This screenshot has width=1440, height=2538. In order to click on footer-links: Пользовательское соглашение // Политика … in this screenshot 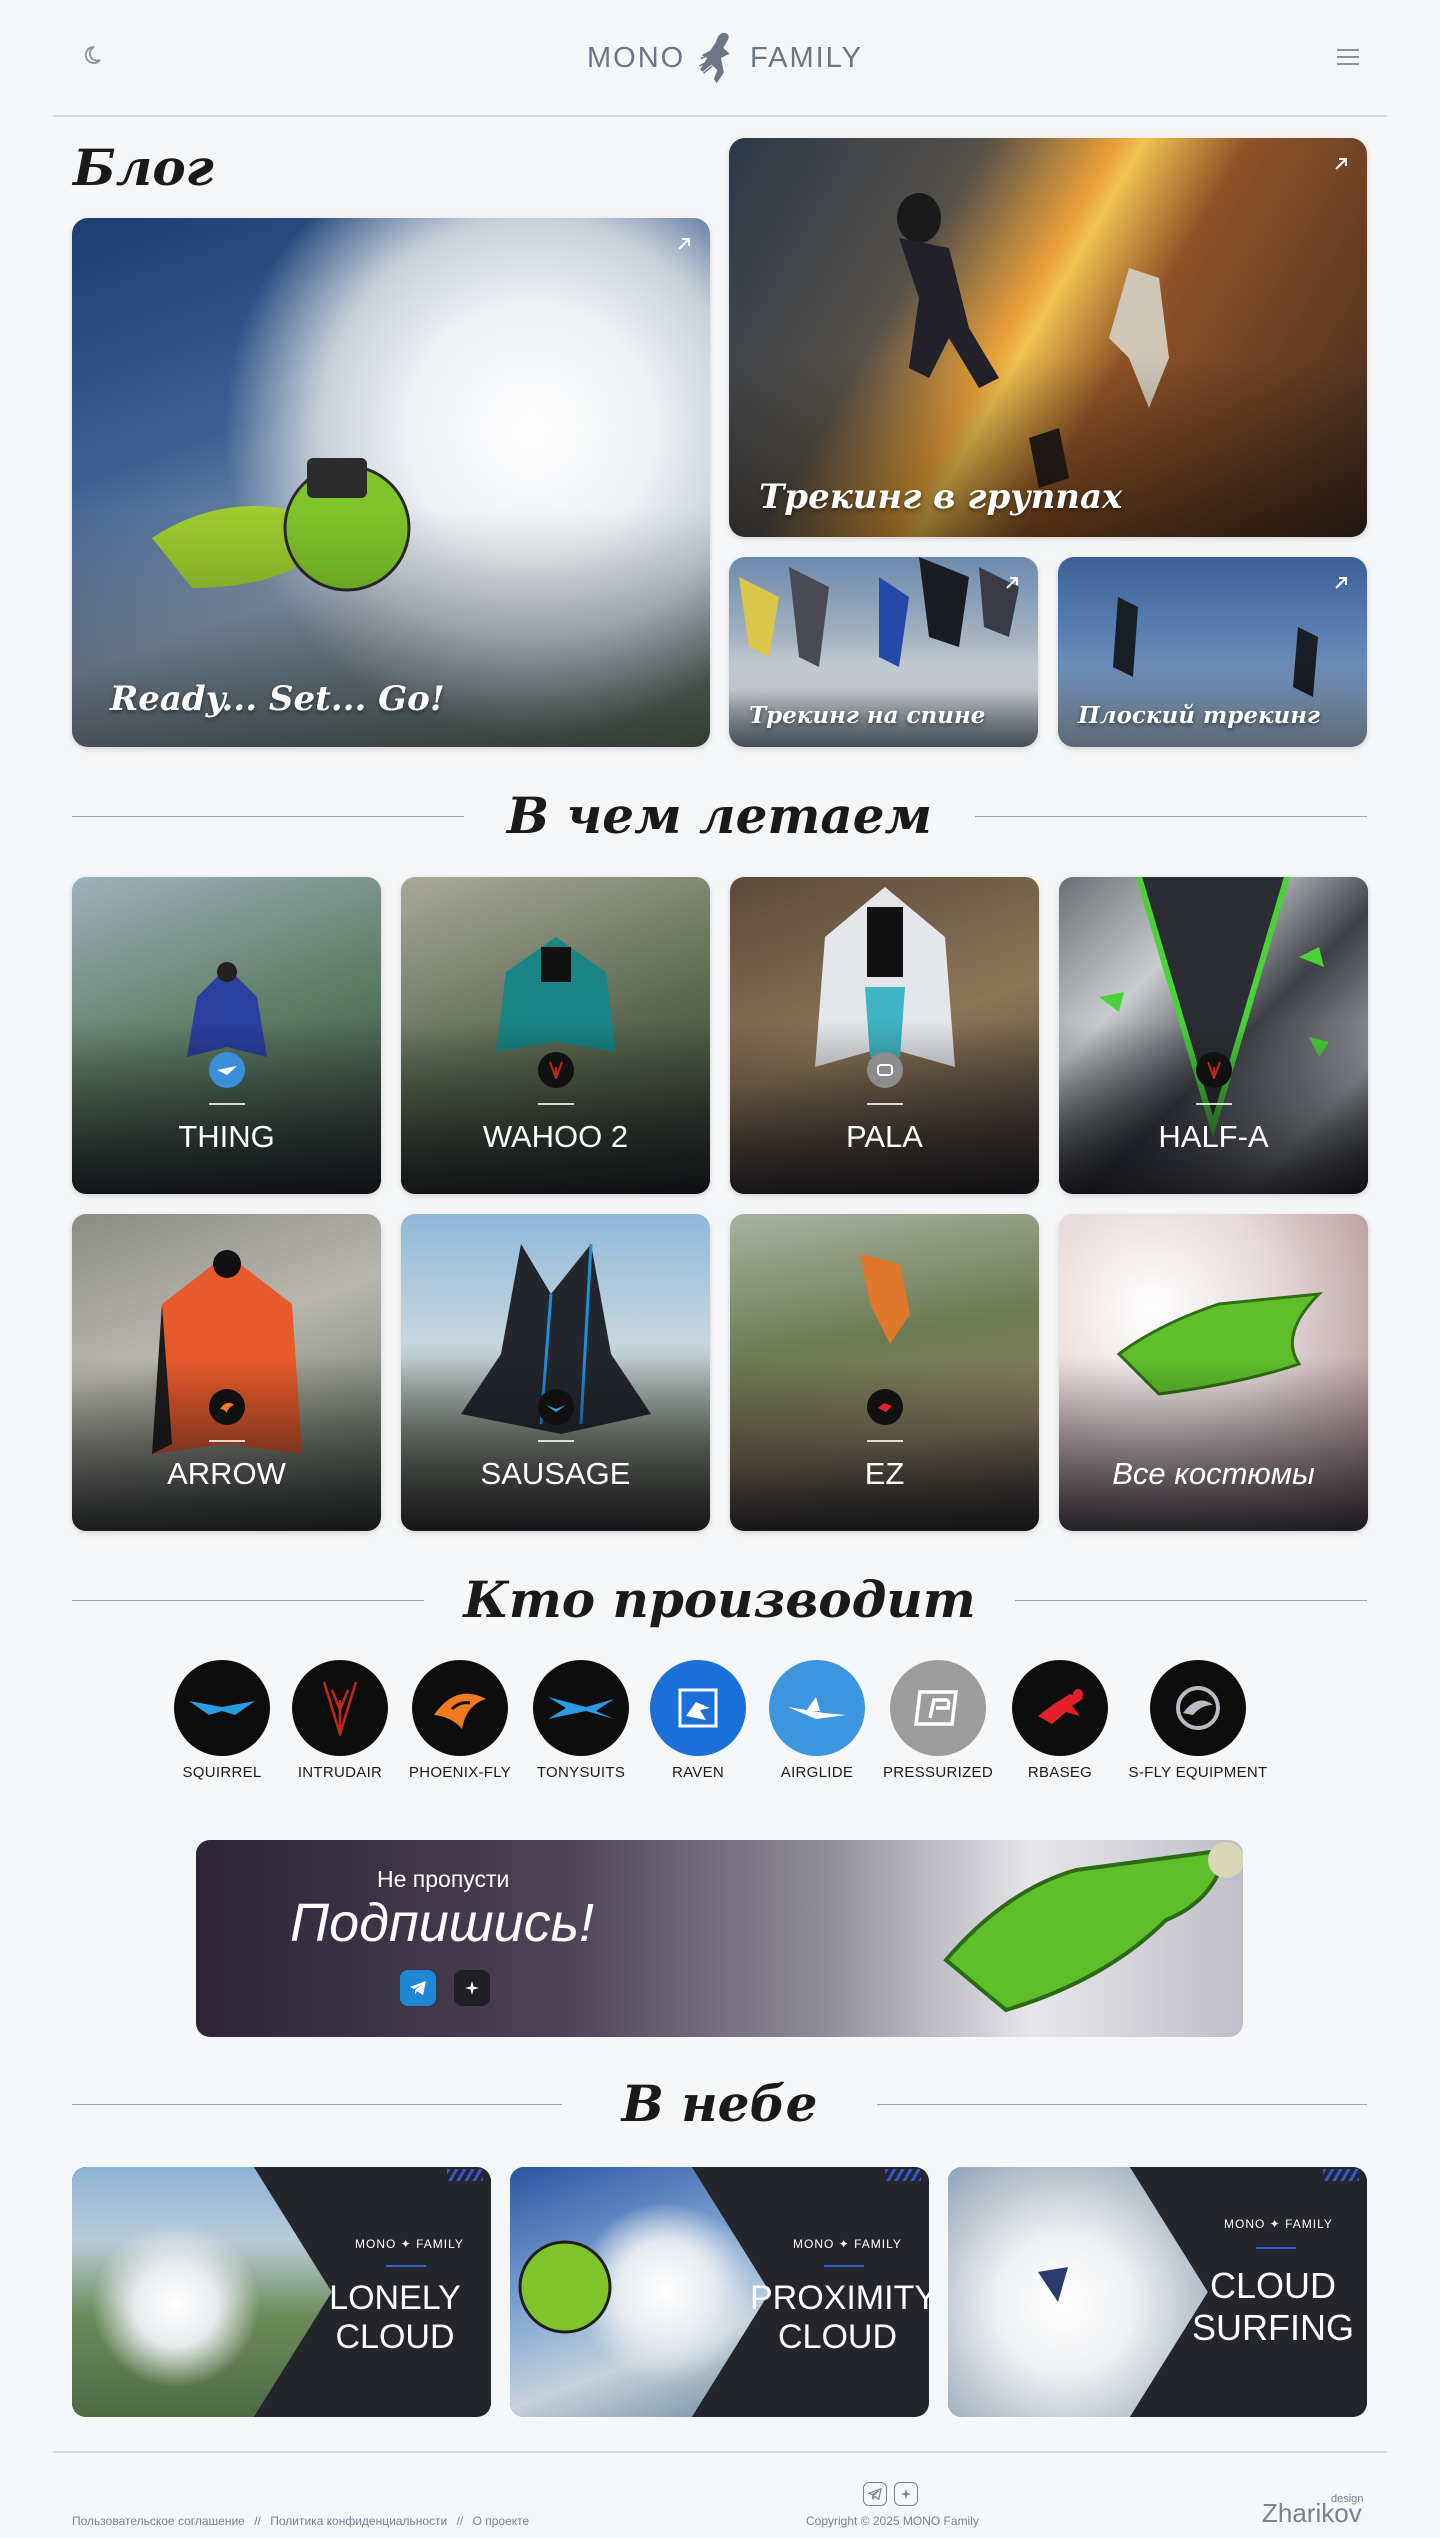, I will do `click(303, 2521)`.